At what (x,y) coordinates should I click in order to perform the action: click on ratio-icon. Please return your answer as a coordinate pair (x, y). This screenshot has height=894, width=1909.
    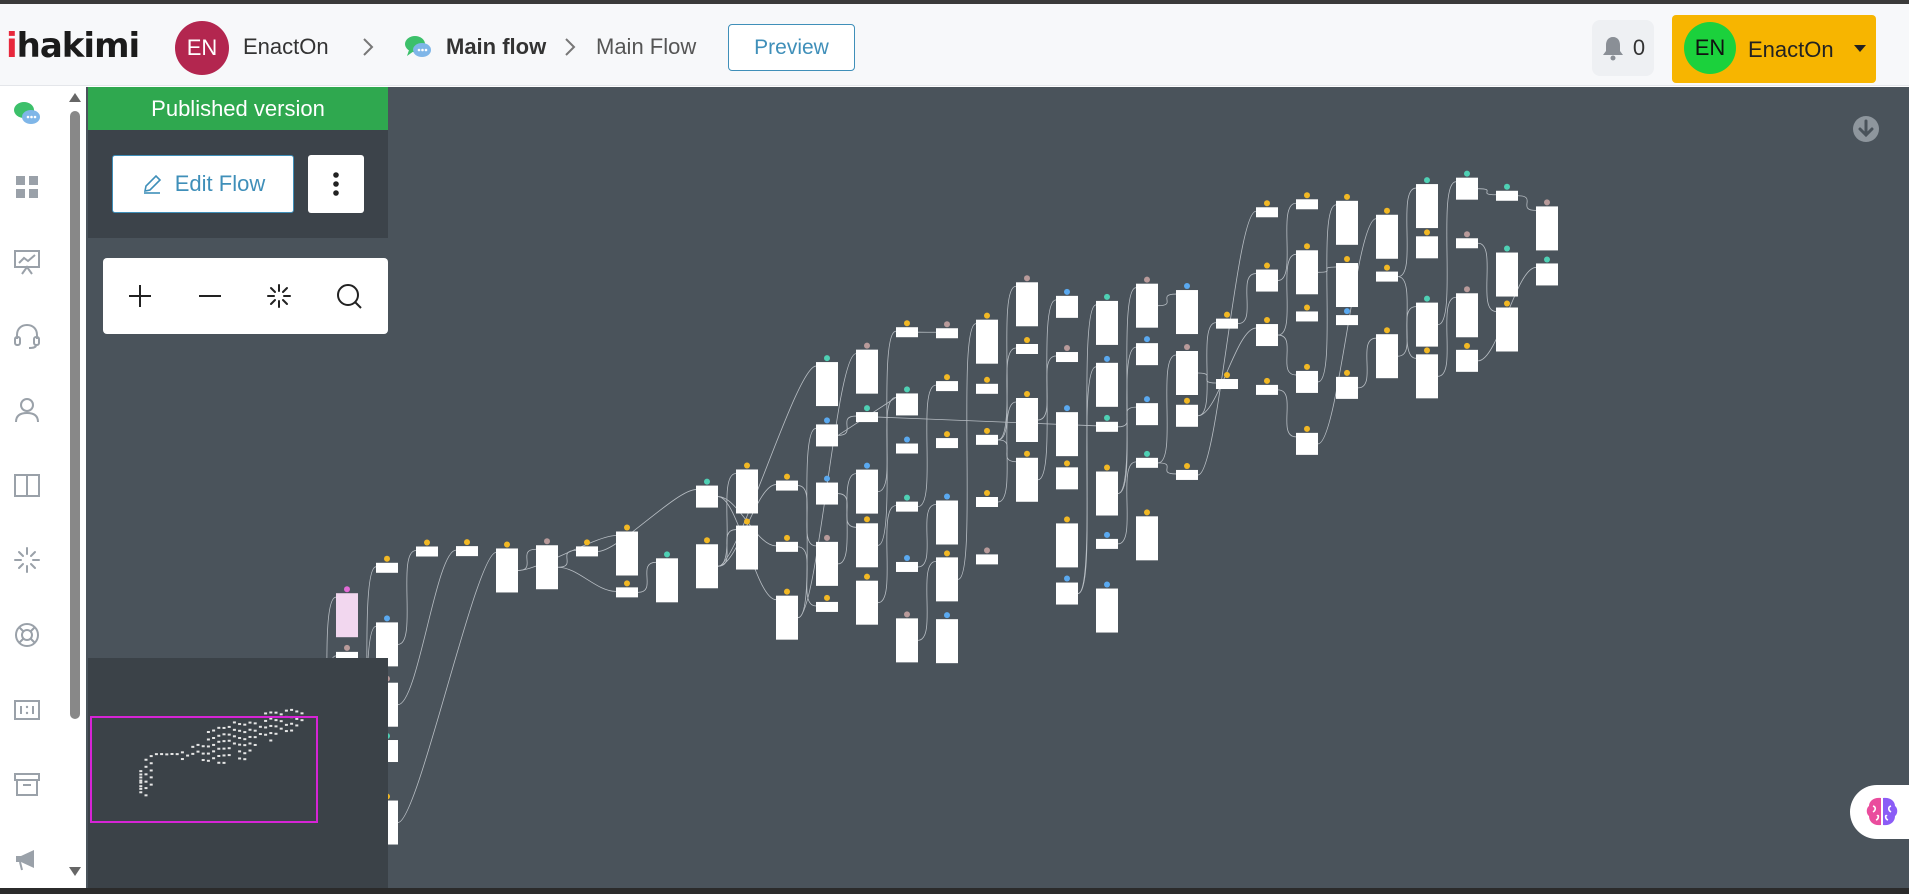
    Looking at the image, I should click on (27, 710).